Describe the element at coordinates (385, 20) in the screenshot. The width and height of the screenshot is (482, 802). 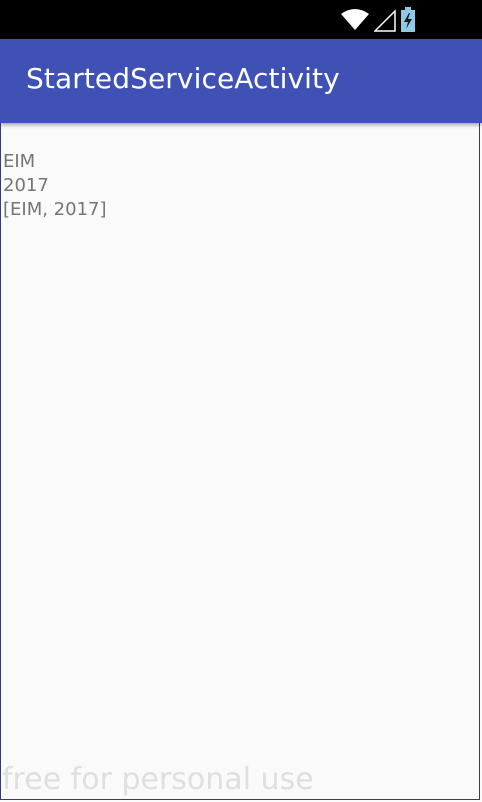
I see `cell-signal-icon` at that location.